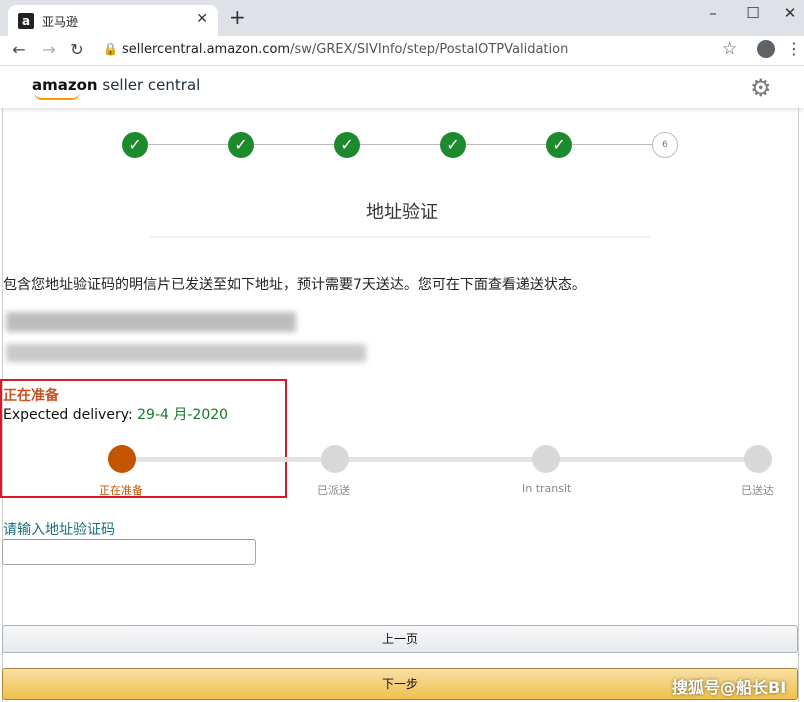 Image resolution: width=804 pixels, height=702 pixels. What do you see at coordinates (113, 20) in the screenshot?
I see `browser-tab: a 亚马逊 ✕` at bounding box center [113, 20].